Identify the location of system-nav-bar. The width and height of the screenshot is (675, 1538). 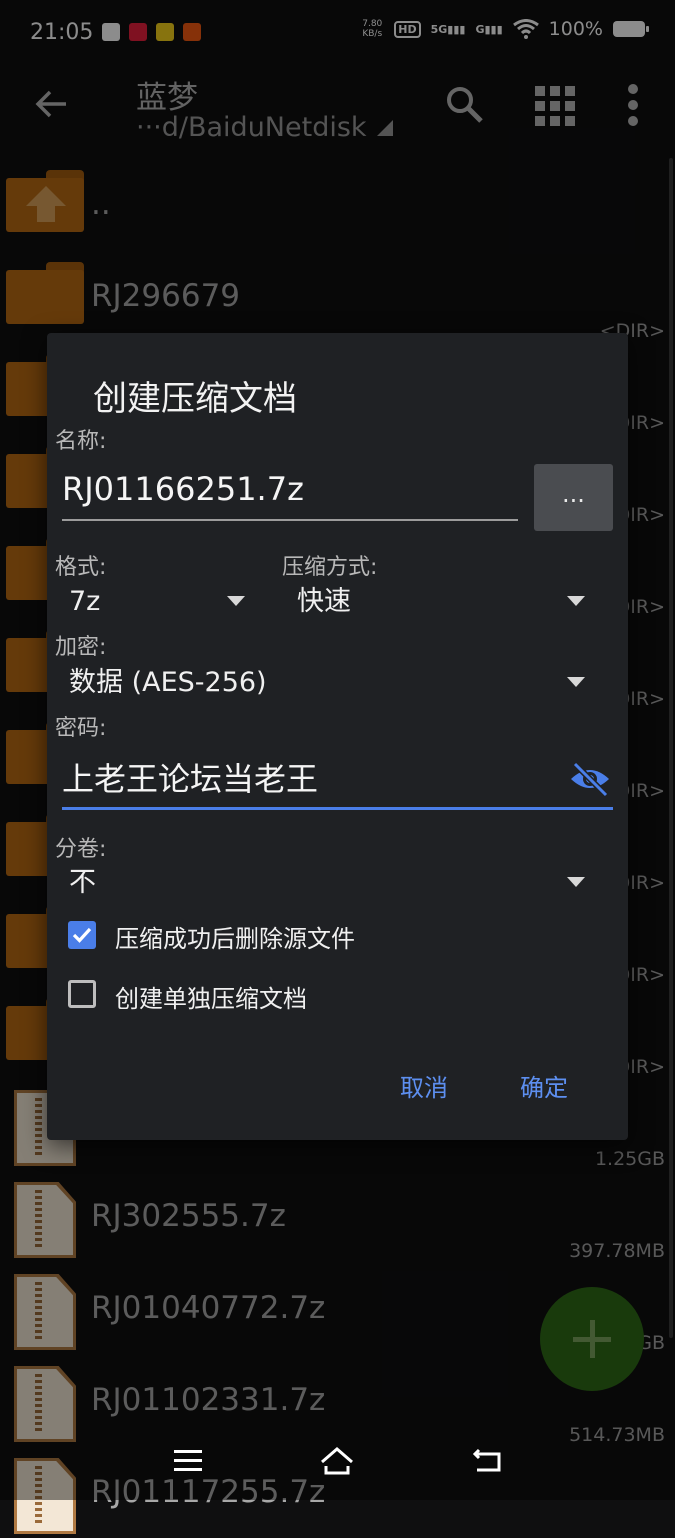
(337, 1464).